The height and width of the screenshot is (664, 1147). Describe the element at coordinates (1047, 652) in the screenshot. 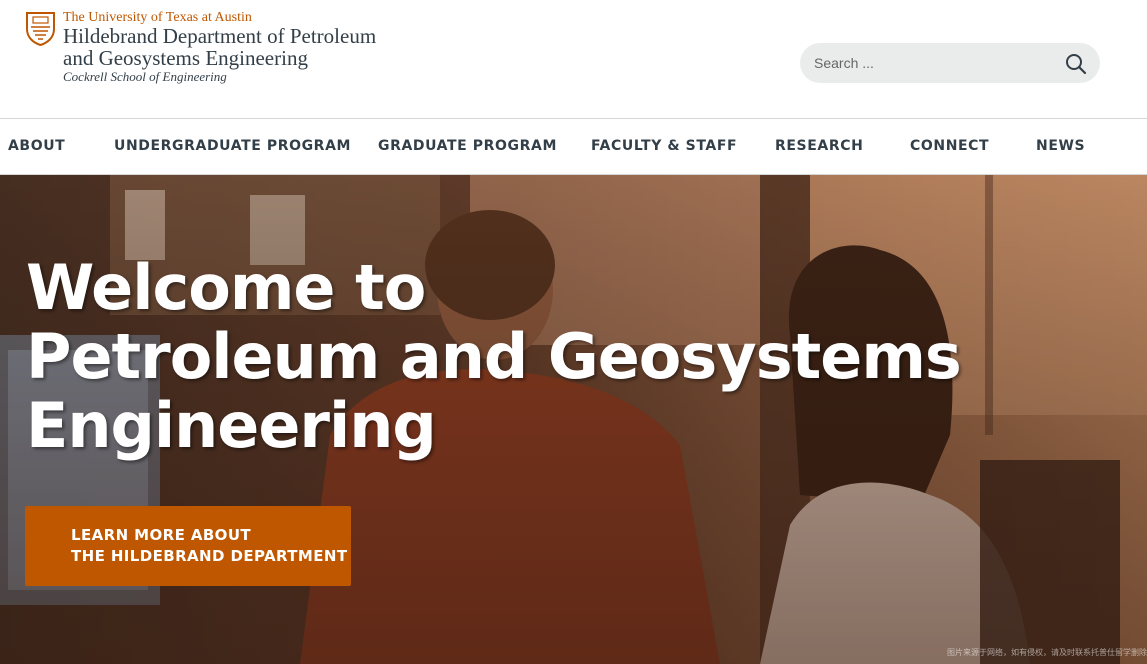

I see `image-watermark: 图片来源于网络，如有侵权，请及时联系托普仕留学删除` at that location.